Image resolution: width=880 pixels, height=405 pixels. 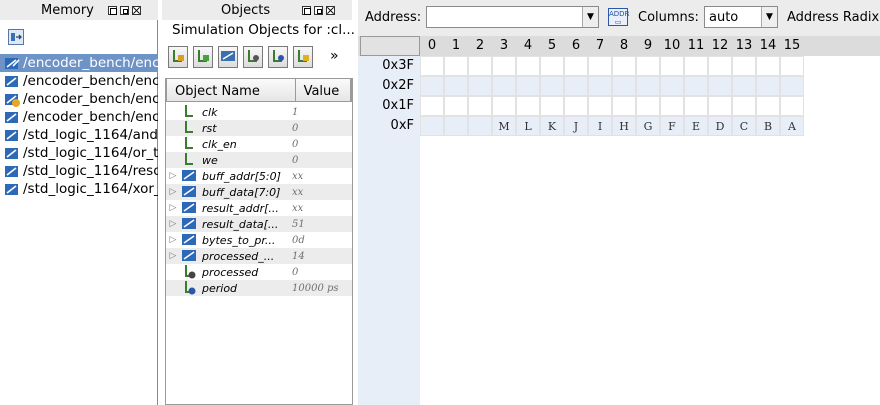 I want to click on column-header-name: Object Name, so click(x=231, y=90).